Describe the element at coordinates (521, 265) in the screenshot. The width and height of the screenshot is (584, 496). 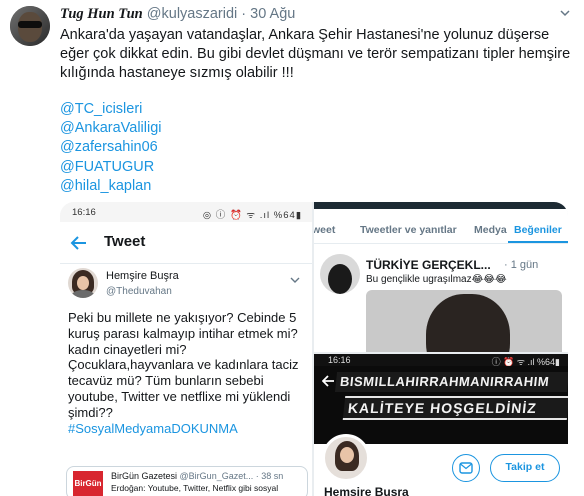
I see `liked-time: · 1 gün` at that location.